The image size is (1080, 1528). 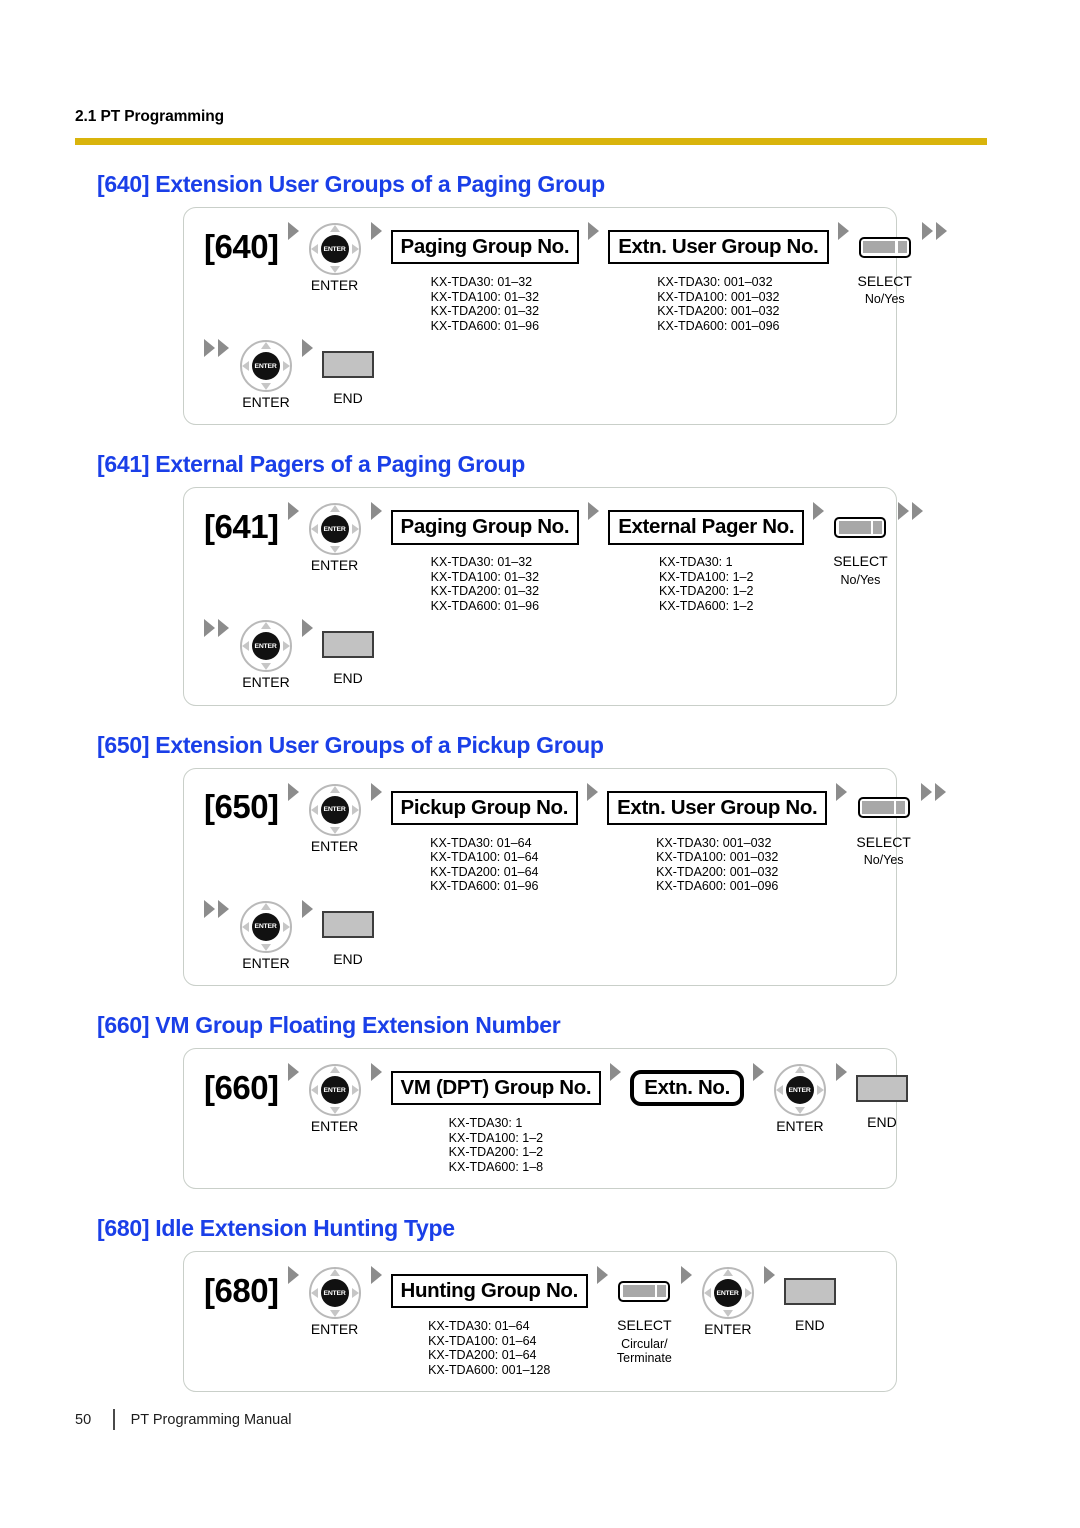 What do you see at coordinates (644, 1315) in the screenshot?
I see `node-select-key: SELECT Circular/ Terminate` at bounding box center [644, 1315].